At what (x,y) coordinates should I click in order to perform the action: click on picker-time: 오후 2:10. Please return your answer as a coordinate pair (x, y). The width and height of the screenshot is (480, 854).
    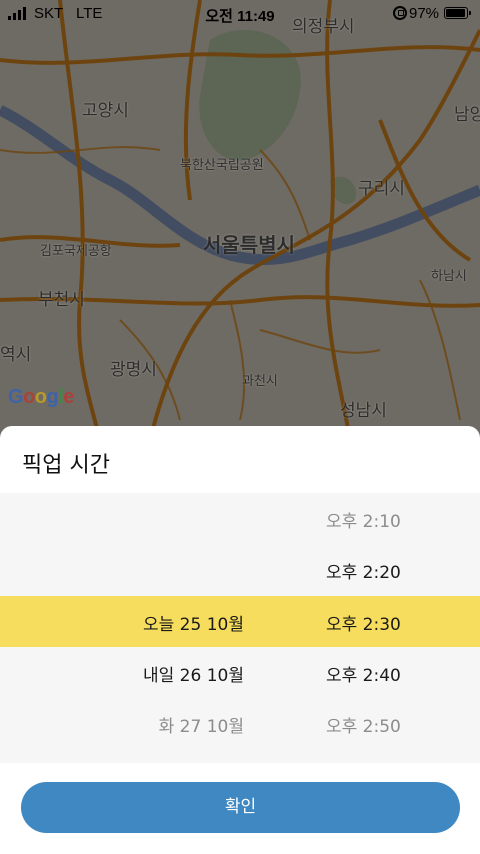
    Looking at the image, I should click on (363, 522).